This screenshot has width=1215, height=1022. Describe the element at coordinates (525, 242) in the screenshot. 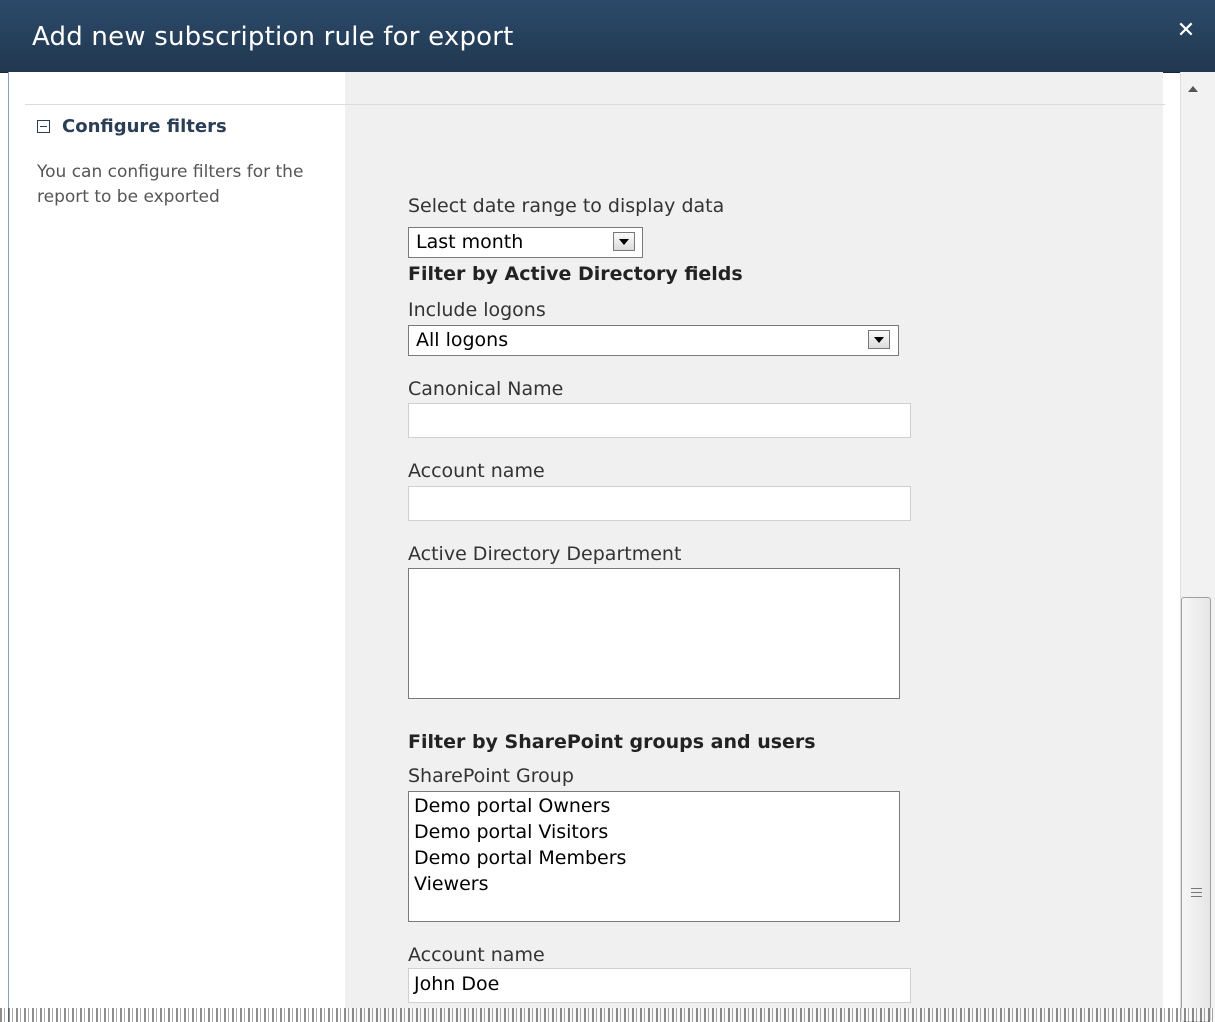

I see `date-range-select: Last month` at that location.